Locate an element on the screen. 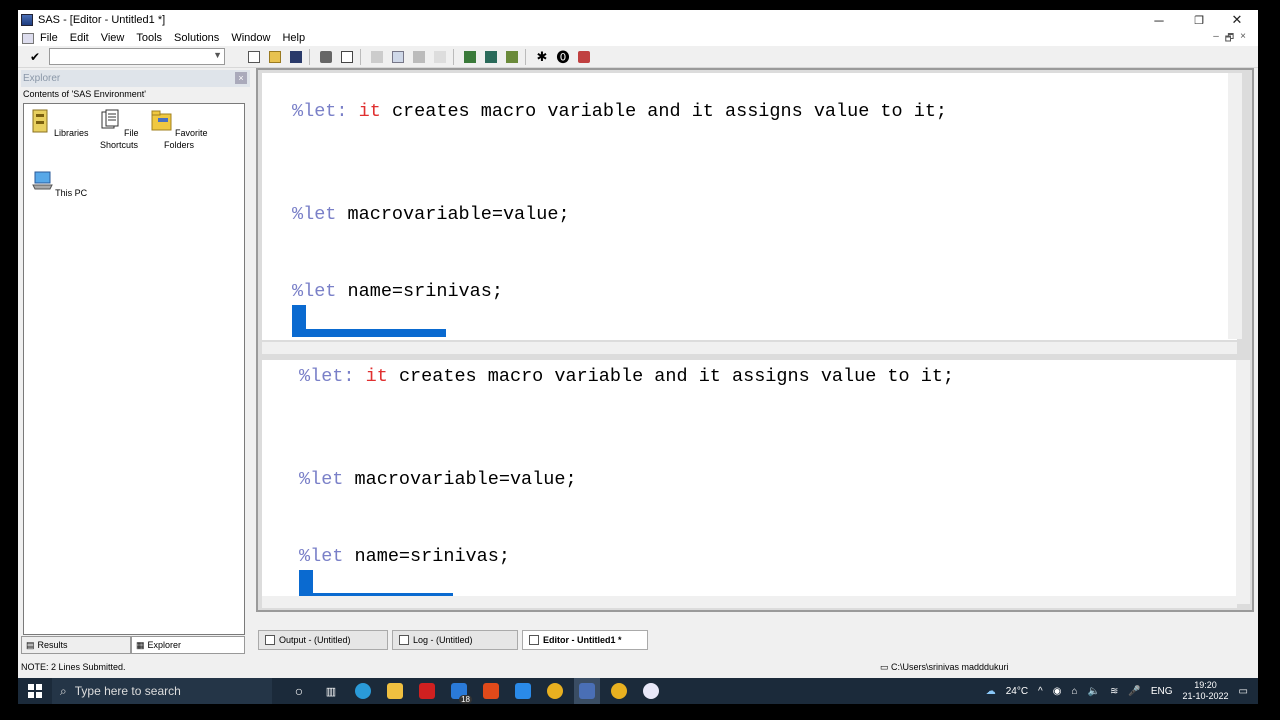 This screenshot has height=720, width=1280. tab-log: Log - (Untitled) is located at coordinates (455, 640).